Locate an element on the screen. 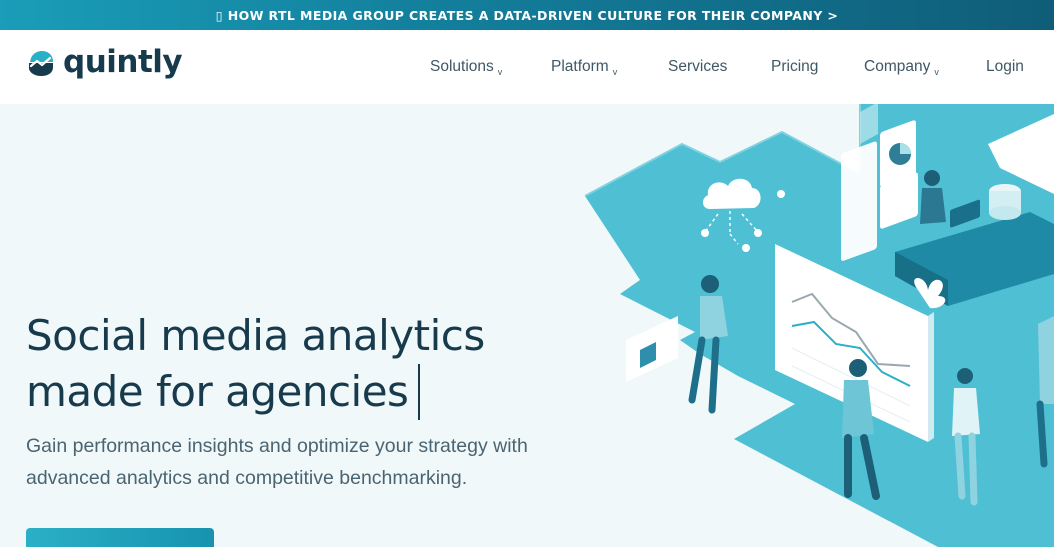  nav-solutions: Solutions v is located at coordinates (466, 67).